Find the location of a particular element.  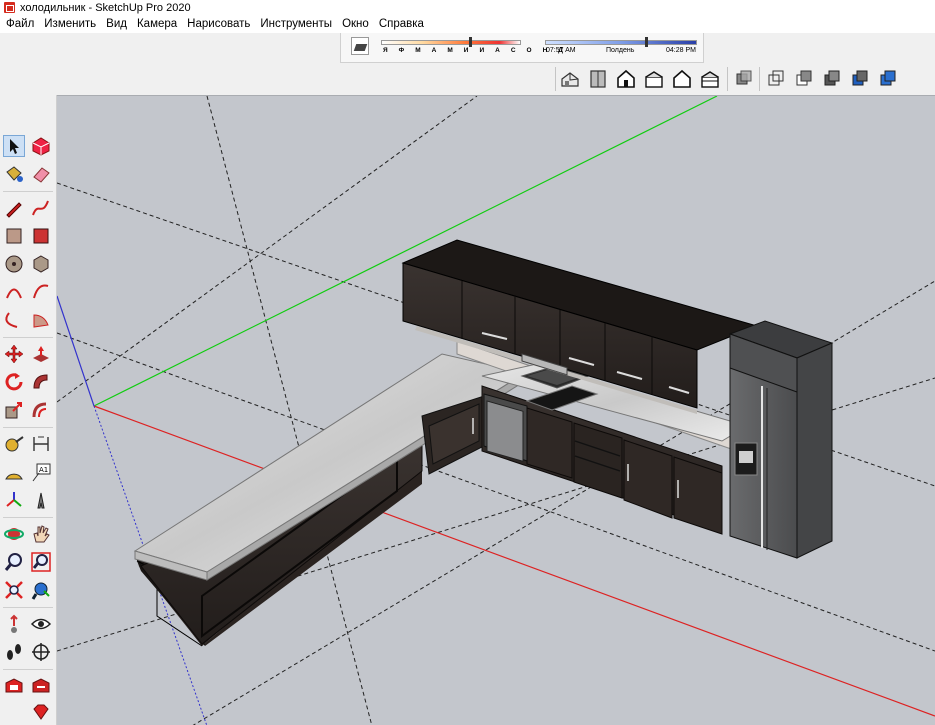

zoom-window-icon is located at coordinates (41, 562).